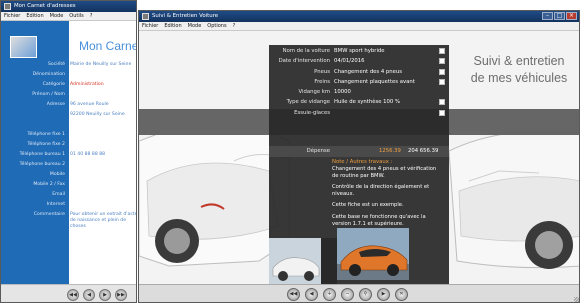  Describe the element at coordinates (48, 74) in the screenshot. I see `label-denomination: Dénomination` at that location.